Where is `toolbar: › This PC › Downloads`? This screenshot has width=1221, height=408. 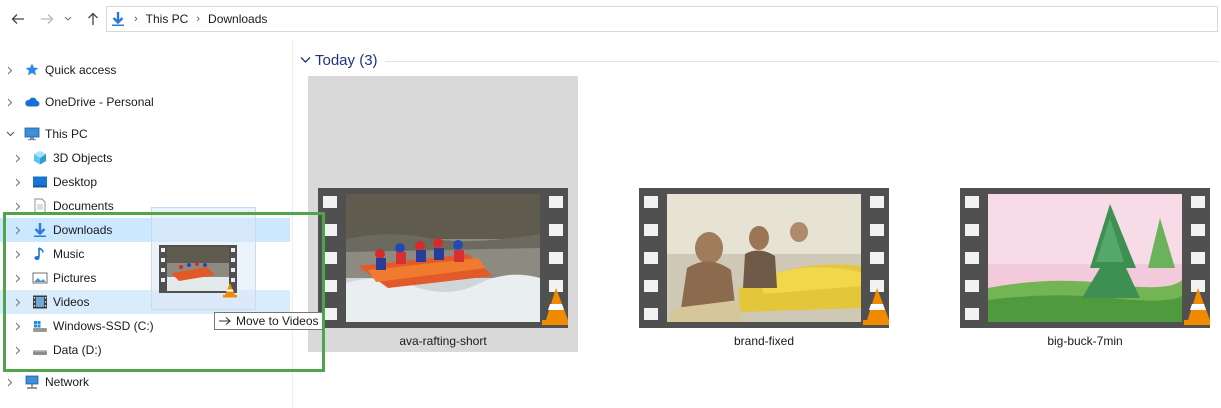
toolbar: › This PC › Downloads is located at coordinates (610, 20).